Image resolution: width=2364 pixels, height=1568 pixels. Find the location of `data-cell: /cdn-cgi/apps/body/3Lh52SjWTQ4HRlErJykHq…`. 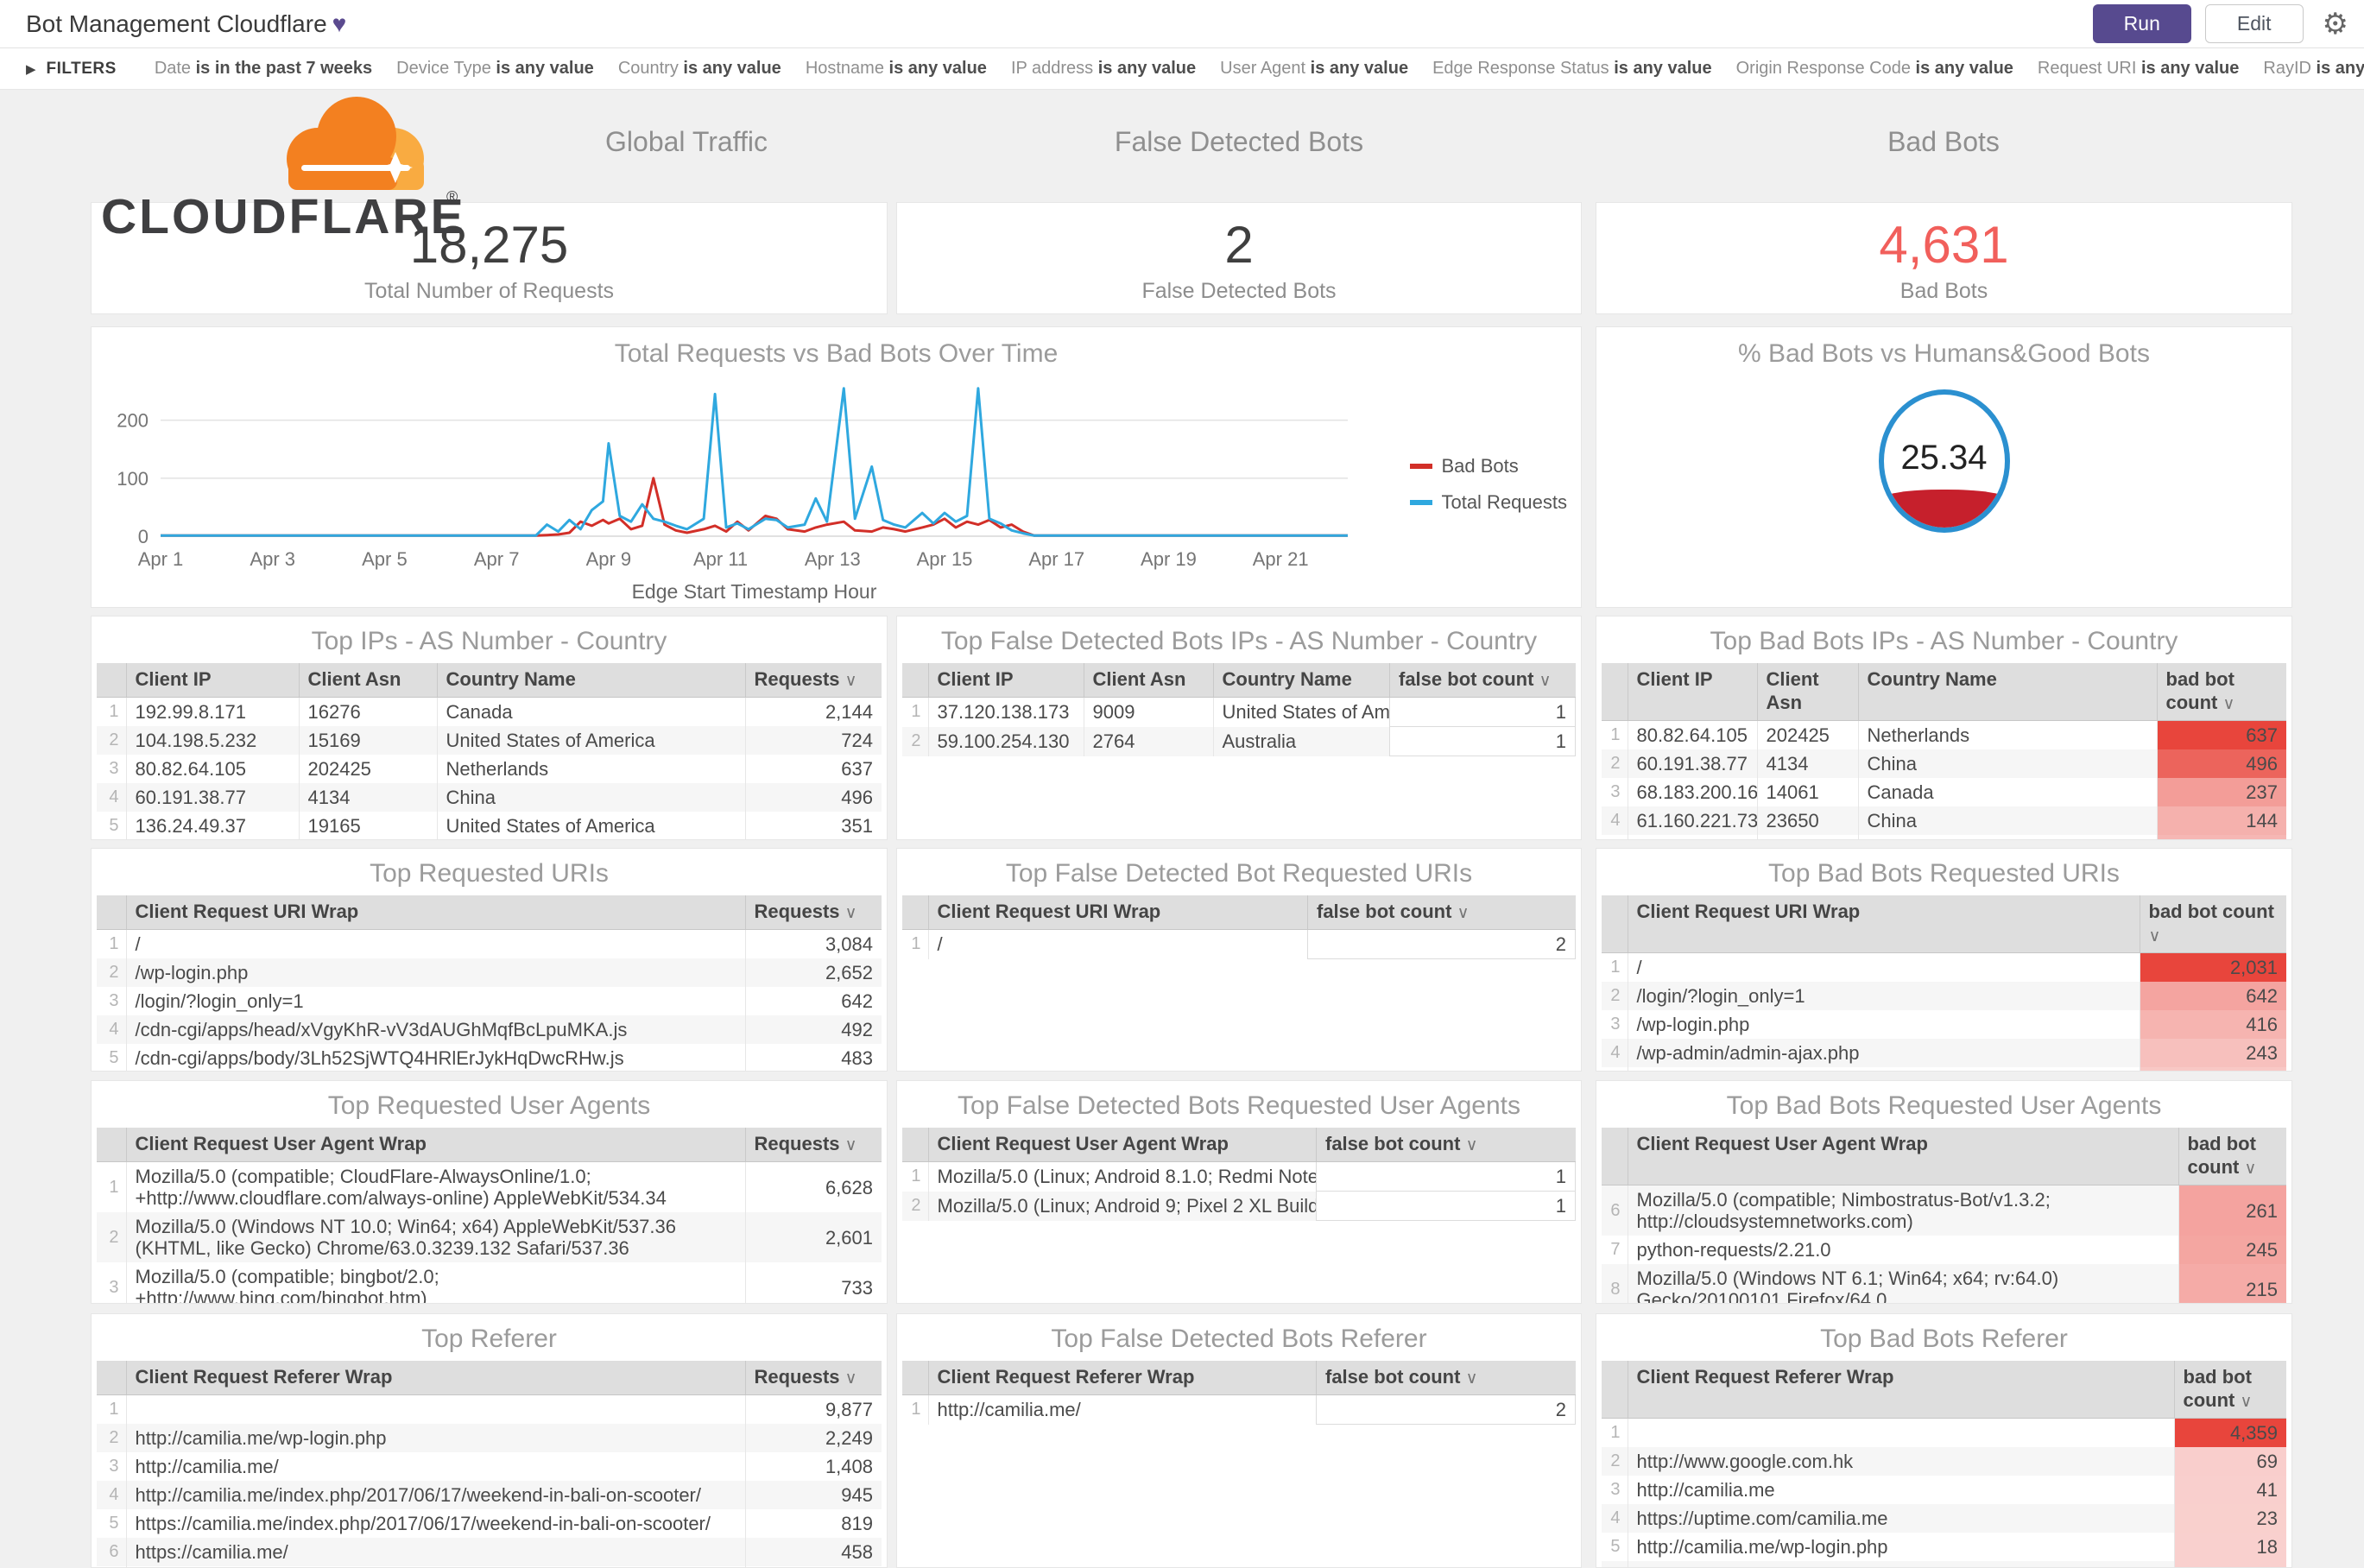

data-cell: /cdn-cgi/apps/body/3Lh52SjWTQ4HRlErJykHq… is located at coordinates (435, 1058).